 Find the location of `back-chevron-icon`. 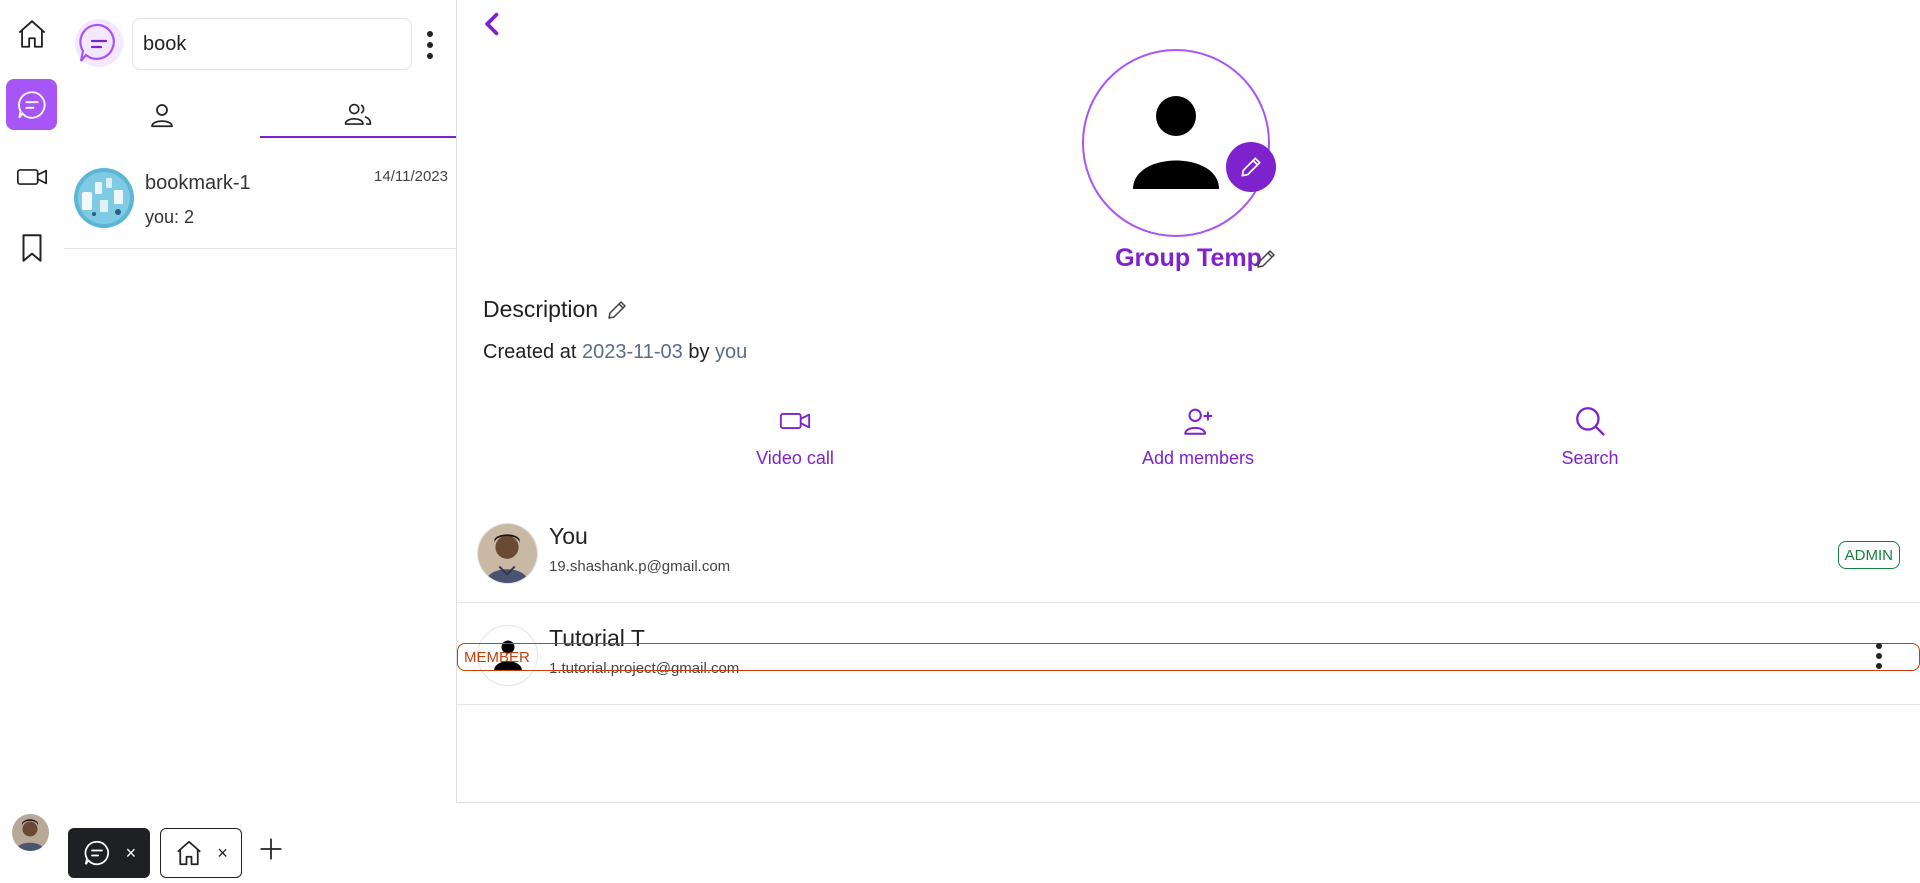

back-chevron-icon is located at coordinates (493, 24).